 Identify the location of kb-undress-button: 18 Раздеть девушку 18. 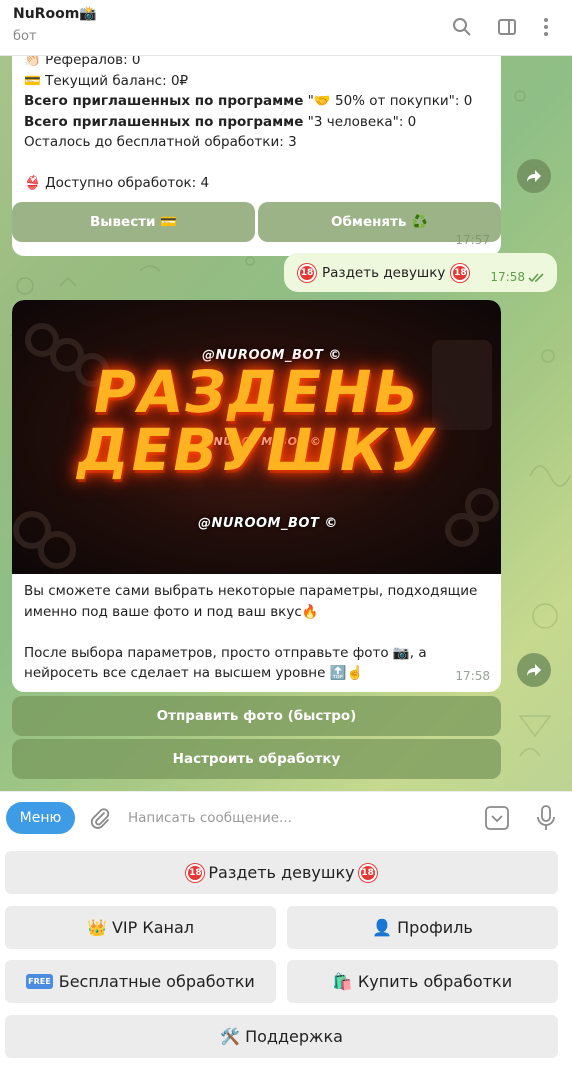
(281, 872).